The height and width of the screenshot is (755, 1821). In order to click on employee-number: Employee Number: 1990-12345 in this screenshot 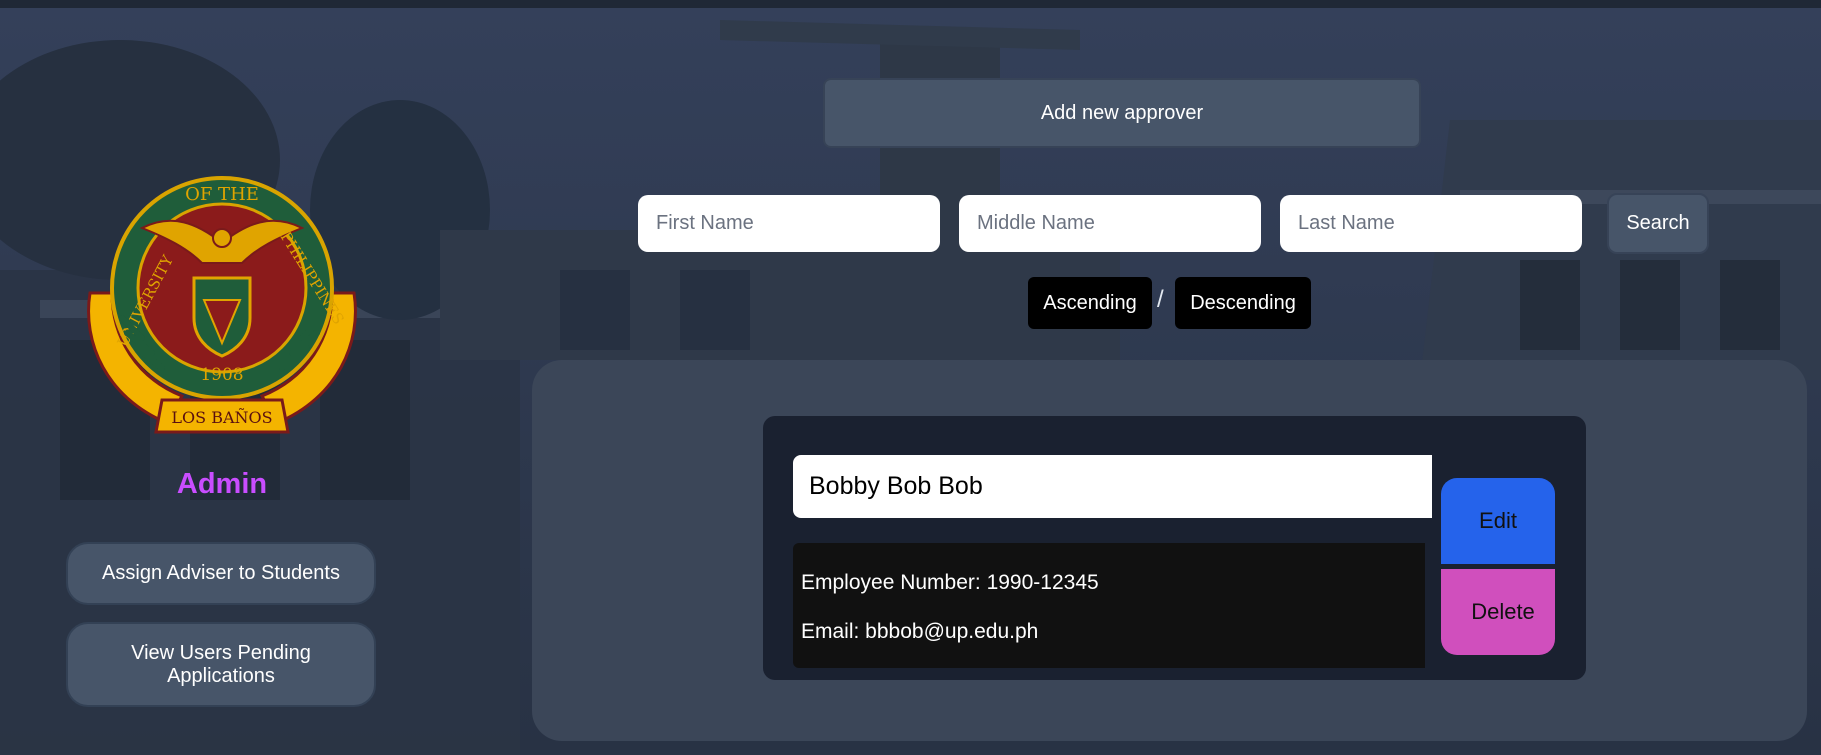, I will do `click(950, 582)`.